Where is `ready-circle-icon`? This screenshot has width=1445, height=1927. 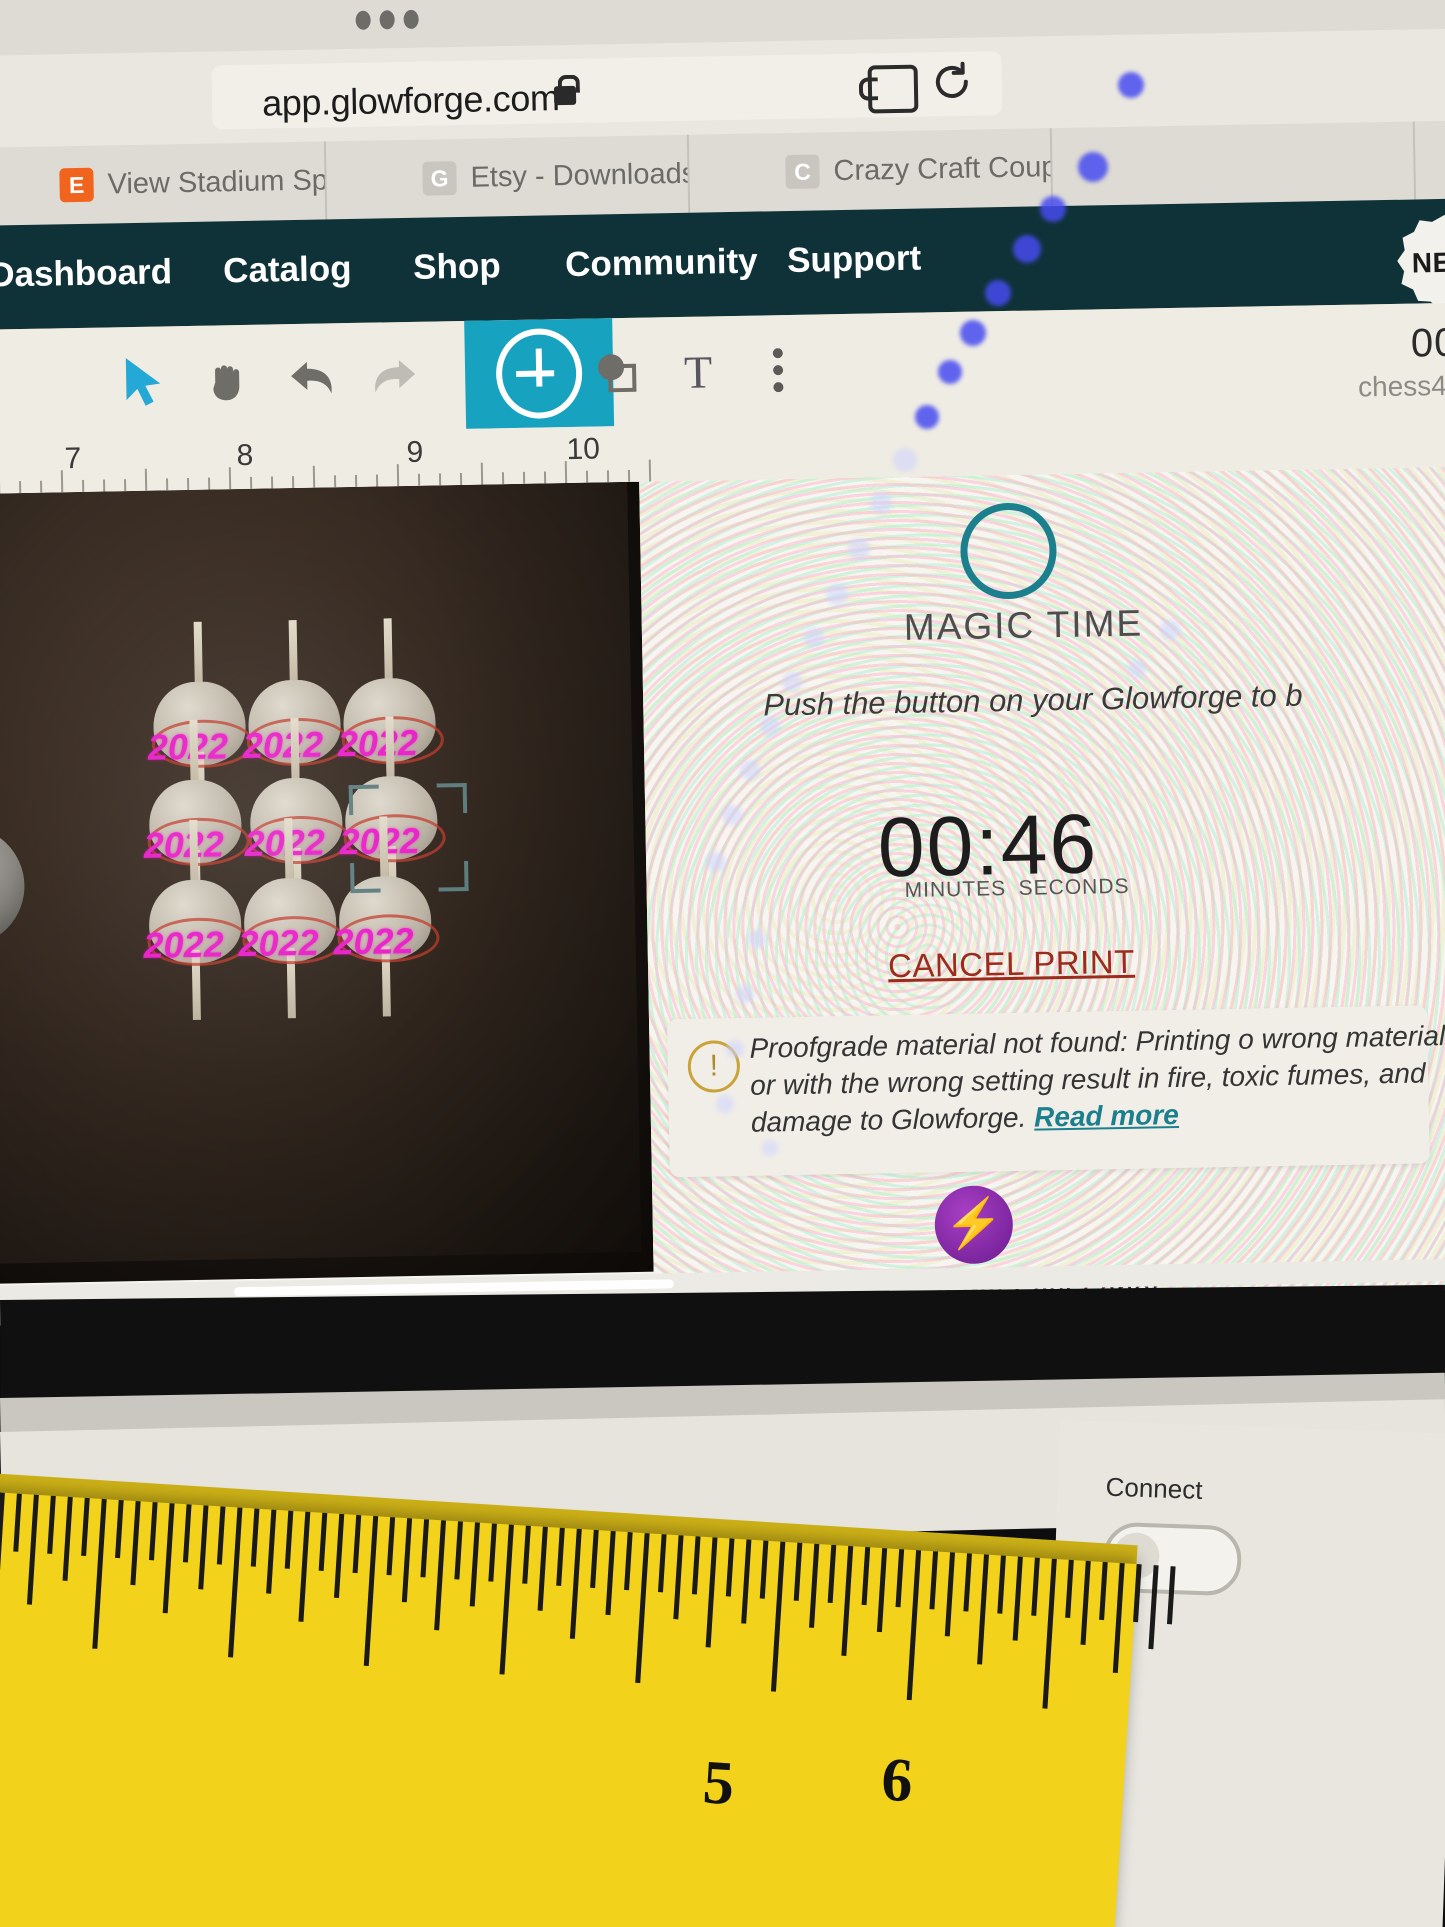 ready-circle-icon is located at coordinates (1008, 551).